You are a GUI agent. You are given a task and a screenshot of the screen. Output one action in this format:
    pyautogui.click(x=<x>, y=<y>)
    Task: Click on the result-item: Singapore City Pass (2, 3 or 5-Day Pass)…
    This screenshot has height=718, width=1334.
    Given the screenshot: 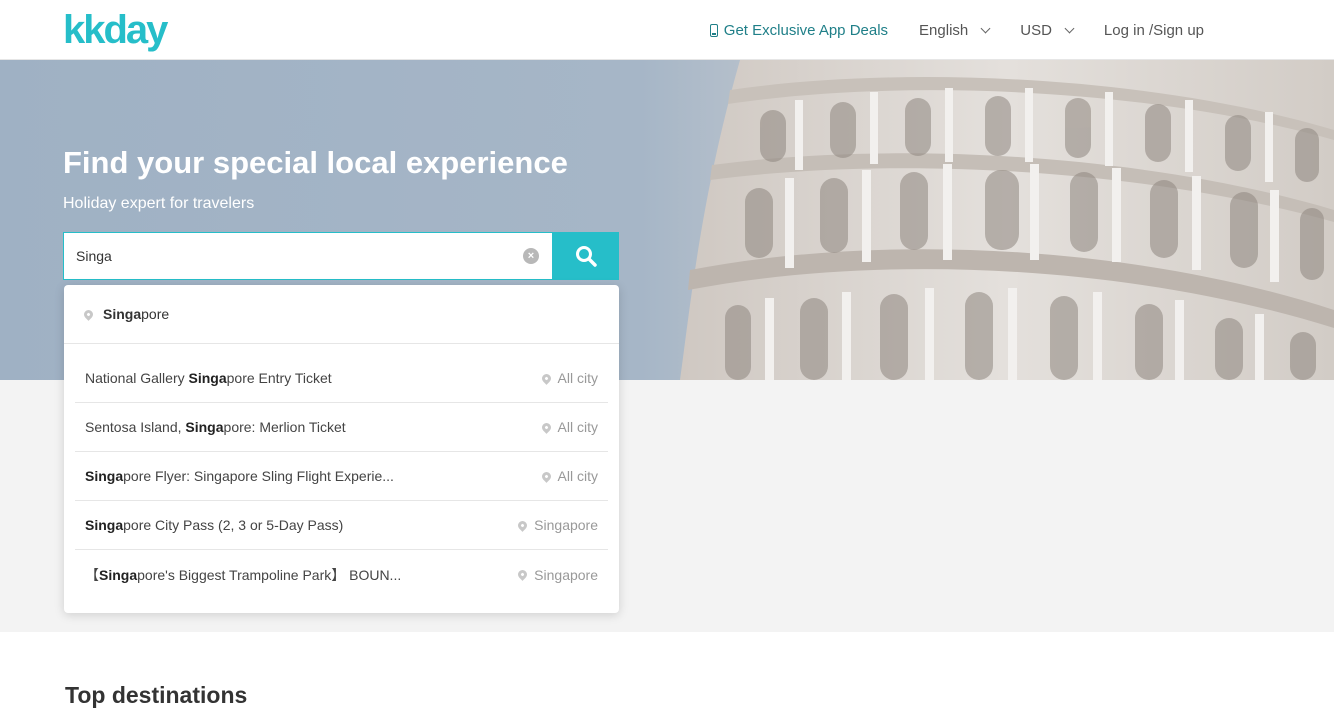 What is the action you would take?
    pyautogui.click(x=341, y=525)
    